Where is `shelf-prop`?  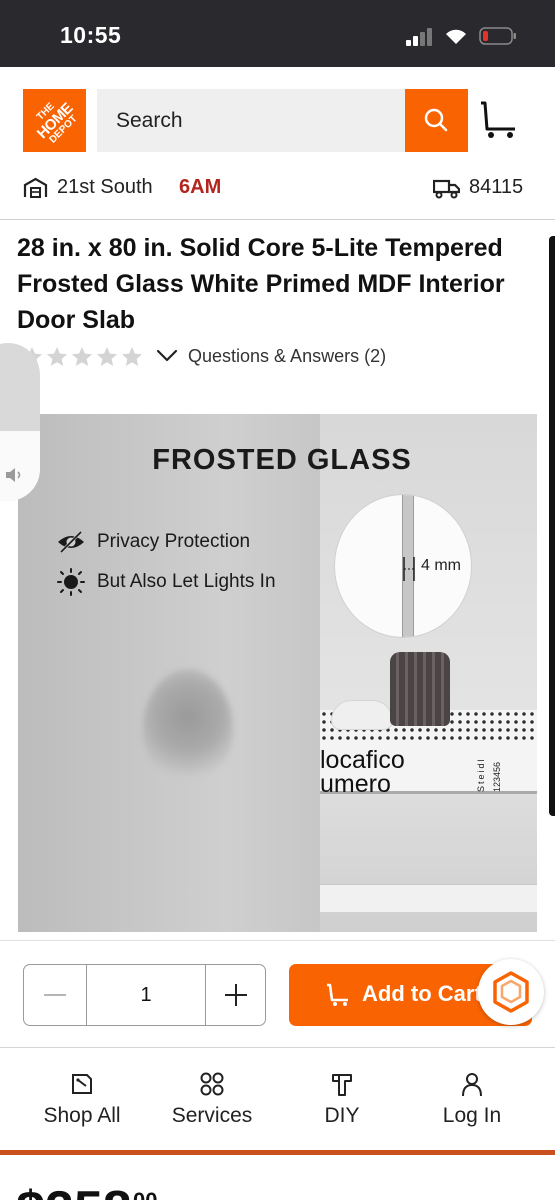
shelf-prop is located at coordinates (428, 898).